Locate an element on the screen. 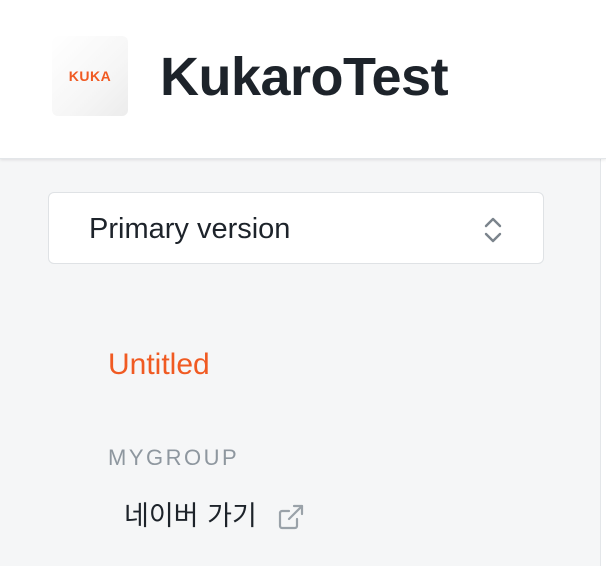 The width and height of the screenshot is (606, 566). external-link-icon is located at coordinates (290, 517).